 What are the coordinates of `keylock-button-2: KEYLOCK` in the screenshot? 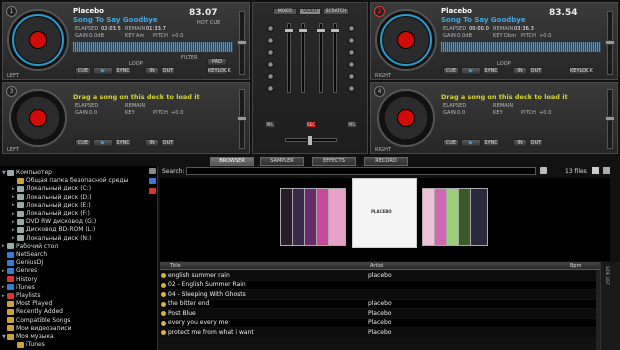 It's located at (581, 71).